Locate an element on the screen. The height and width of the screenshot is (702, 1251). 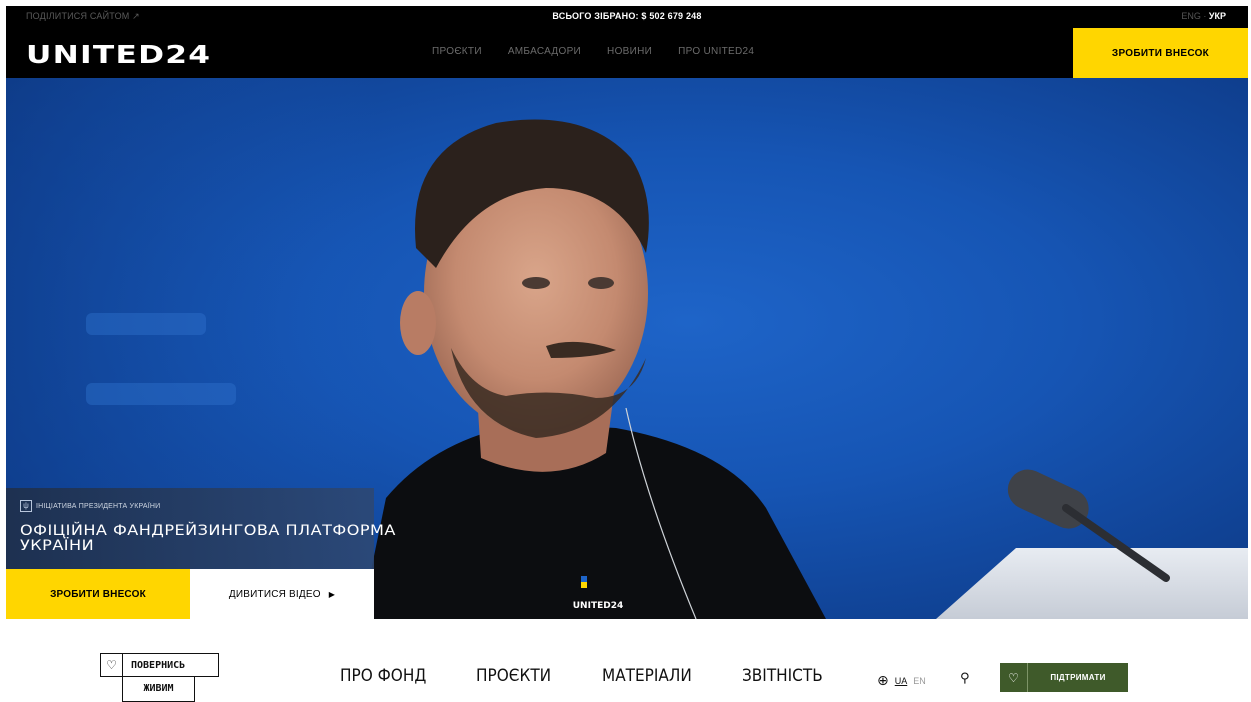
nav-about: ПРО UNITED24 is located at coordinates (716, 51).